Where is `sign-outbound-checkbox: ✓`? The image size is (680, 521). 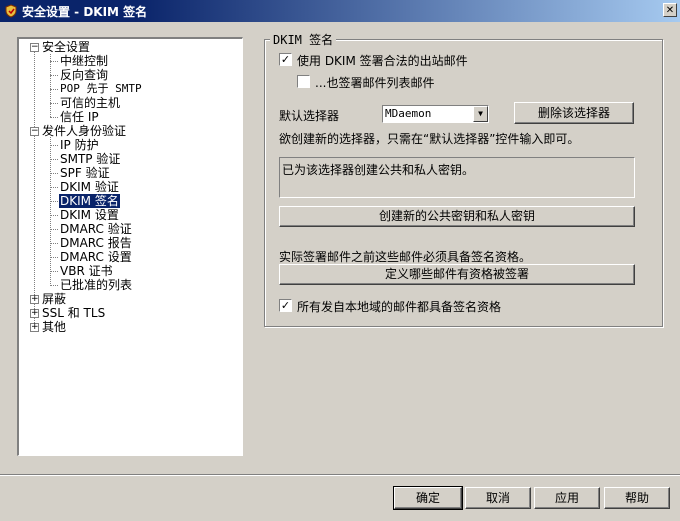
sign-outbound-checkbox: ✓ is located at coordinates (285, 59).